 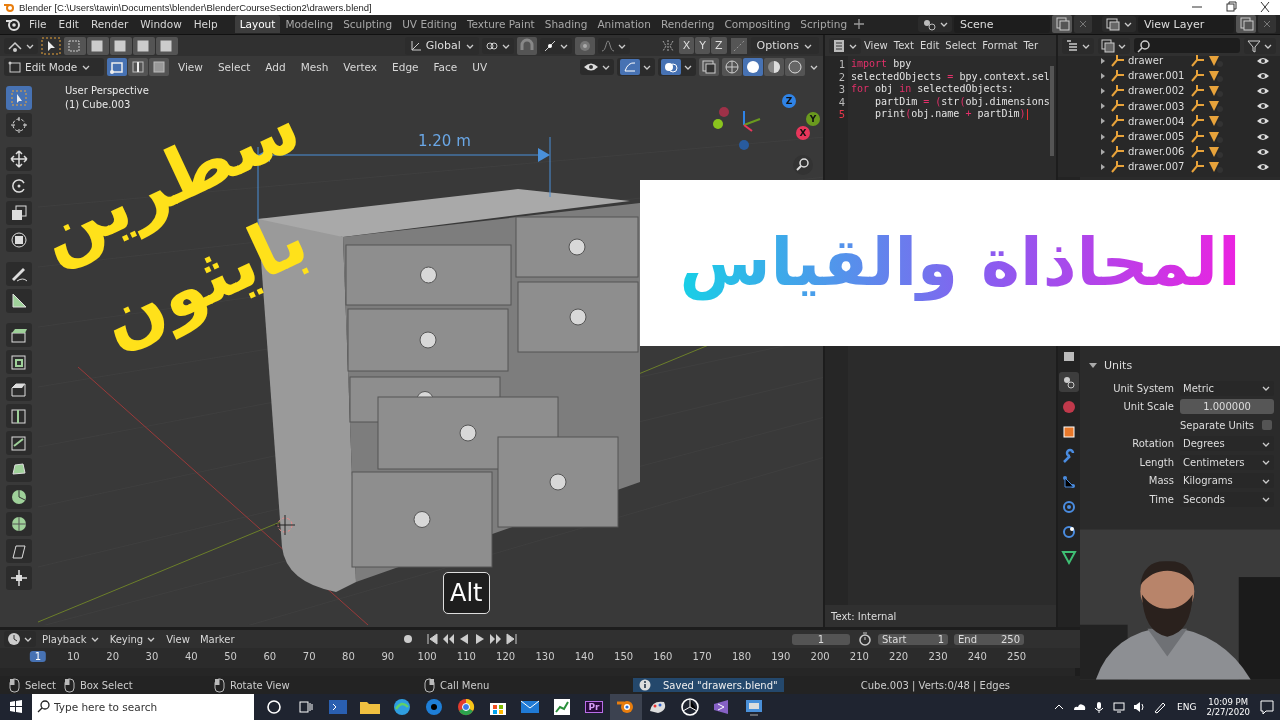 What do you see at coordinates (38, 24) in the screenshot?
I see `menu-item: File` at bounding box center [38, 24].